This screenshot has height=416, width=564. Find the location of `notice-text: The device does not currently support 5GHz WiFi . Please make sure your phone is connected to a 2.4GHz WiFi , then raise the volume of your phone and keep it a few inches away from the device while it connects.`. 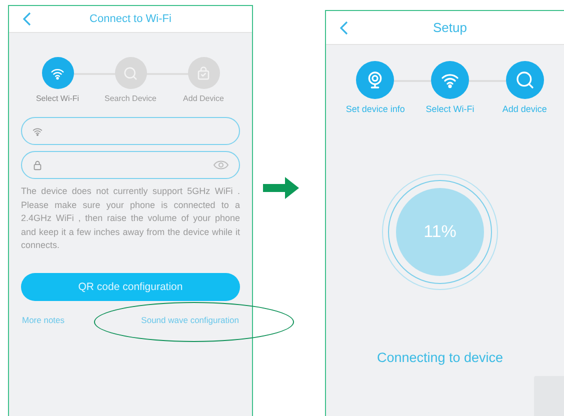

notice-text: The device does not currently support 5GHz WiFi . Please make sure your phone is connected to a 2.4GHz WiFi , then raise the volume of your phone and keep it a few inches away from the device while it connects. is located at coordinates (130, 218).